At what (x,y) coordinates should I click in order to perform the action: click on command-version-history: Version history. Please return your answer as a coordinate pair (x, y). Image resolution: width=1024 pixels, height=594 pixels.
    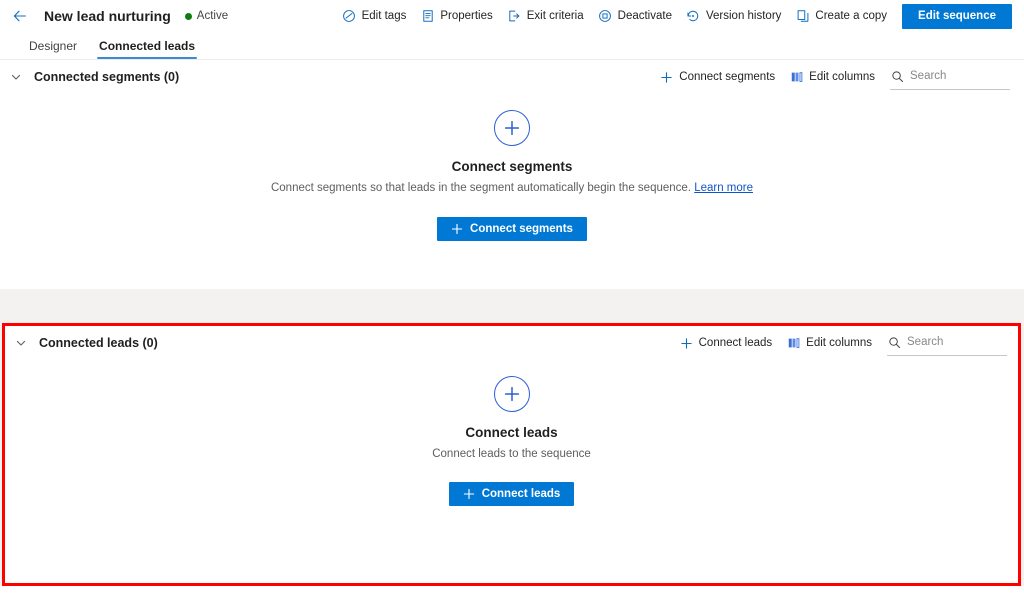
    Looking at the image, I should click on (733, 16).